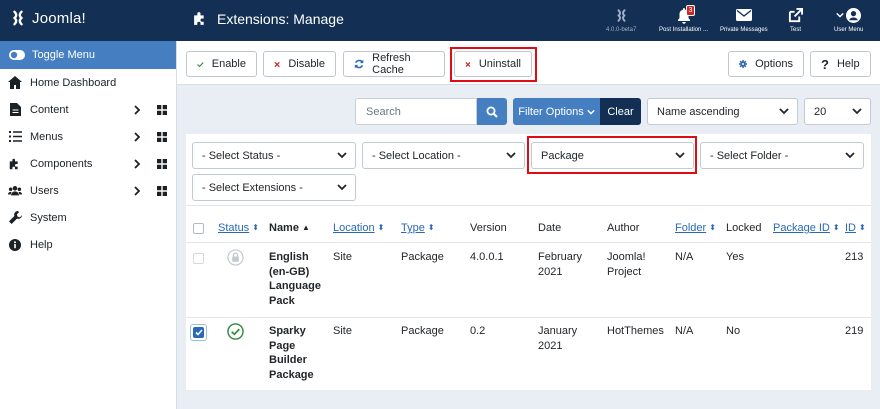 Image resolution: width=880 pixels, height=409 pixels. I want to click on filter-options-button: Filter Options, so click(556, 111).